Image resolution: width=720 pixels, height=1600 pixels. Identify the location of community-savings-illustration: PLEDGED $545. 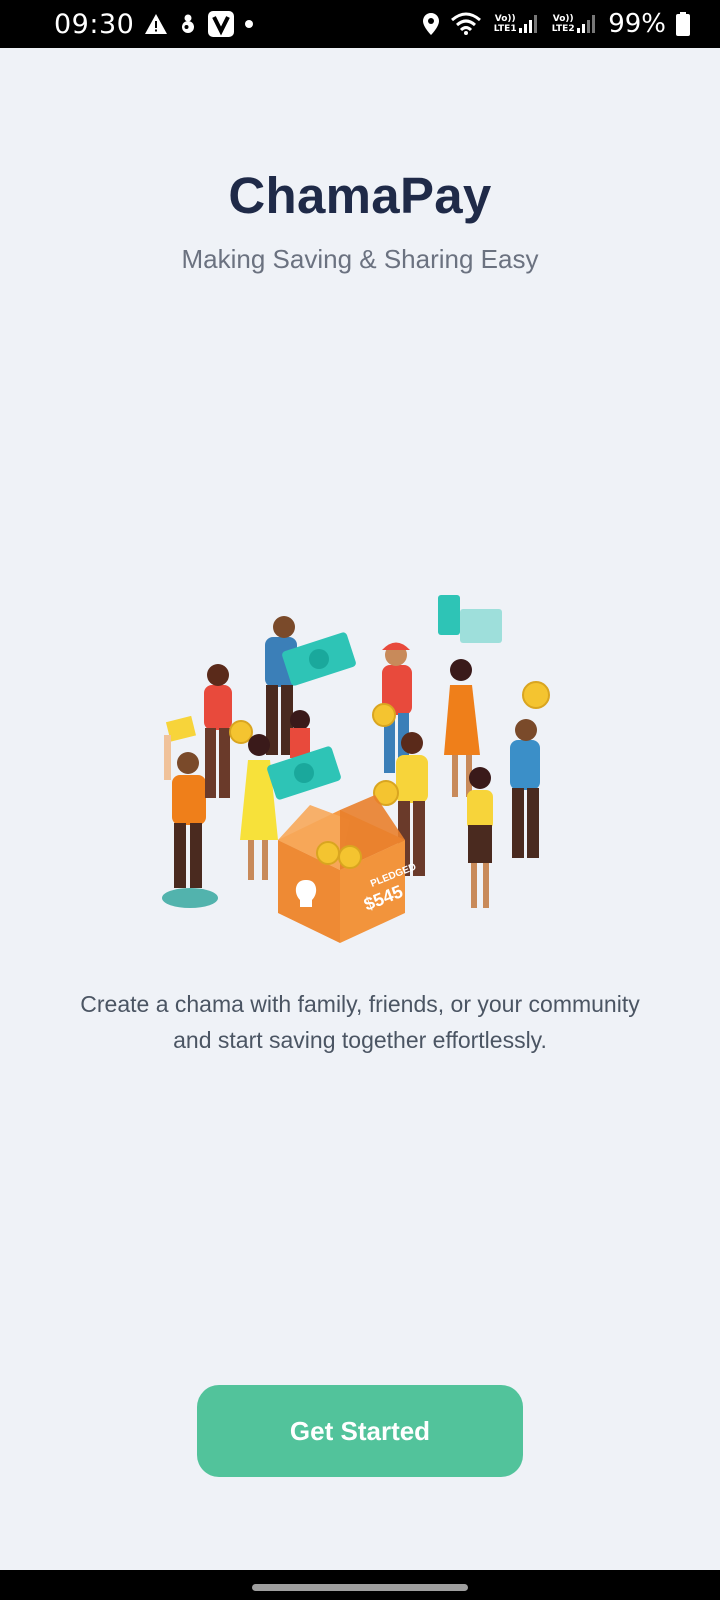
(365, 775).